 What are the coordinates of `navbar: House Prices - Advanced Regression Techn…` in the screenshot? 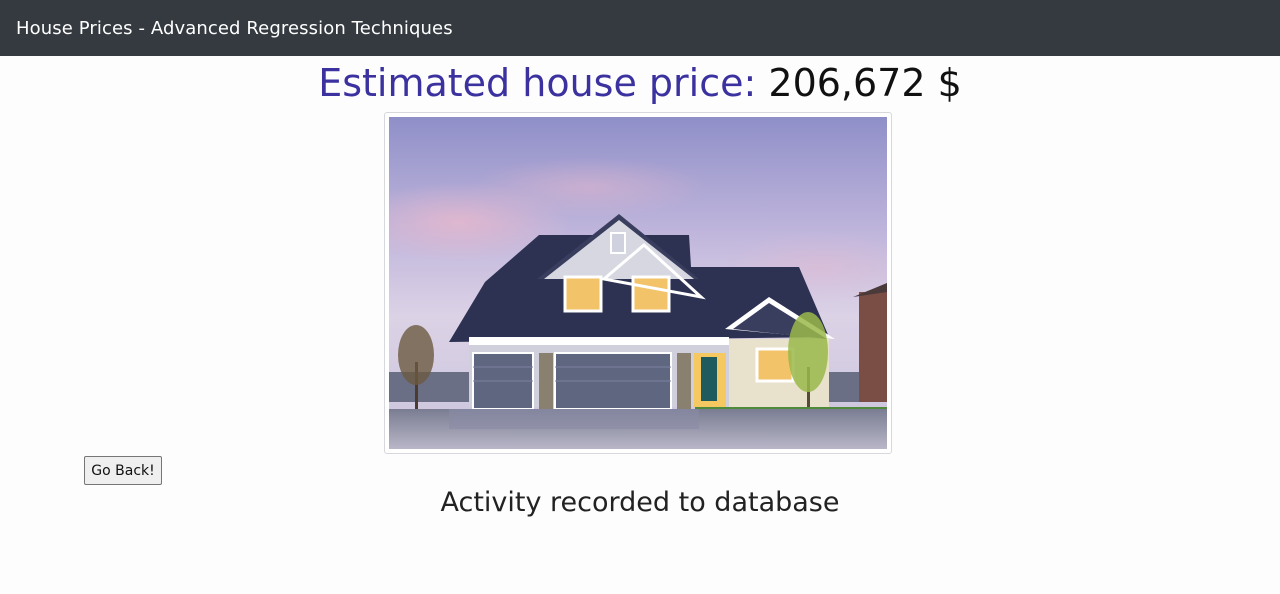 It's located at (640, 28).